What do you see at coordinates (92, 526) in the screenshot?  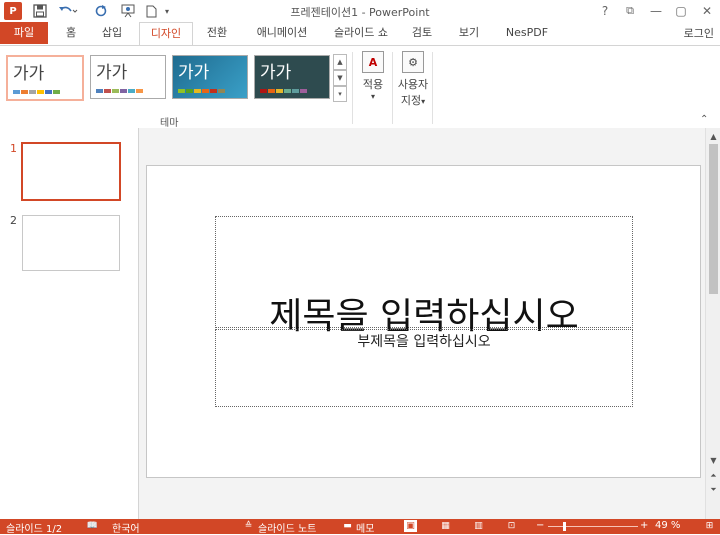 I see `spell-check-icon: 📖` at bounding box center [92, 526].